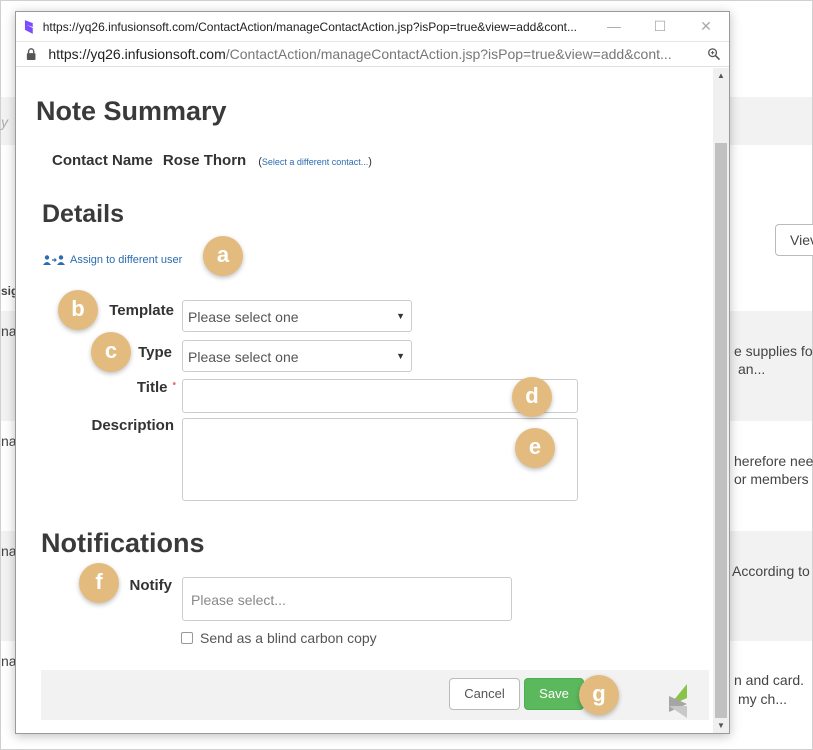 This screenshot has height=750, width=813. I want to click on maximize-icon: ☐, so click(660, 26).